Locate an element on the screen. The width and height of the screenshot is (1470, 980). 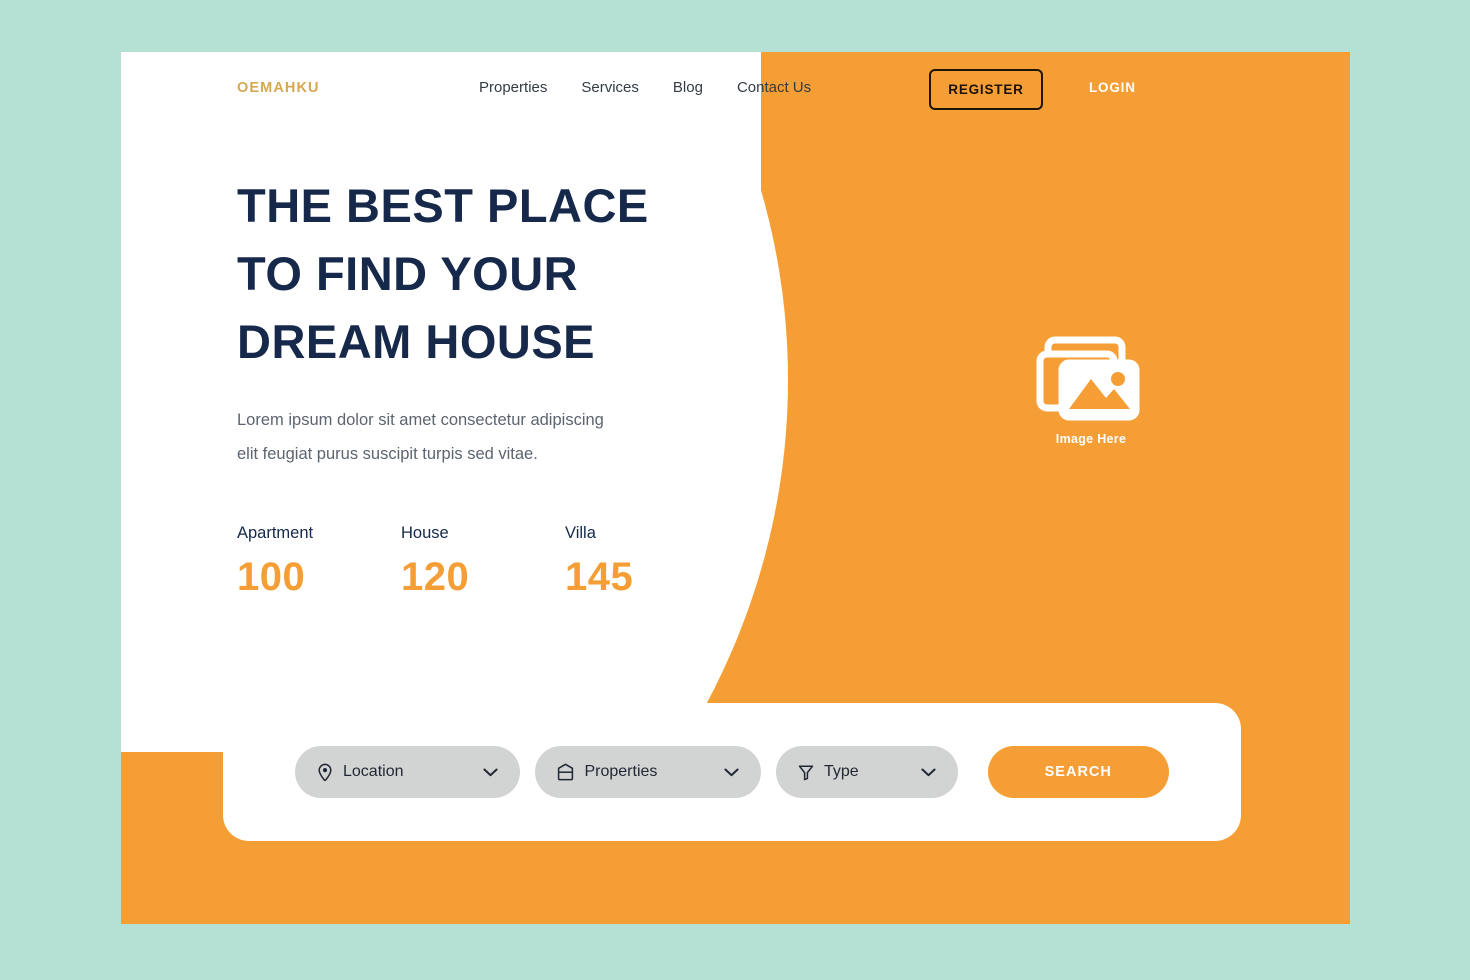
stat-apartment: Apartment 100 is located at coordinates (319, 562).